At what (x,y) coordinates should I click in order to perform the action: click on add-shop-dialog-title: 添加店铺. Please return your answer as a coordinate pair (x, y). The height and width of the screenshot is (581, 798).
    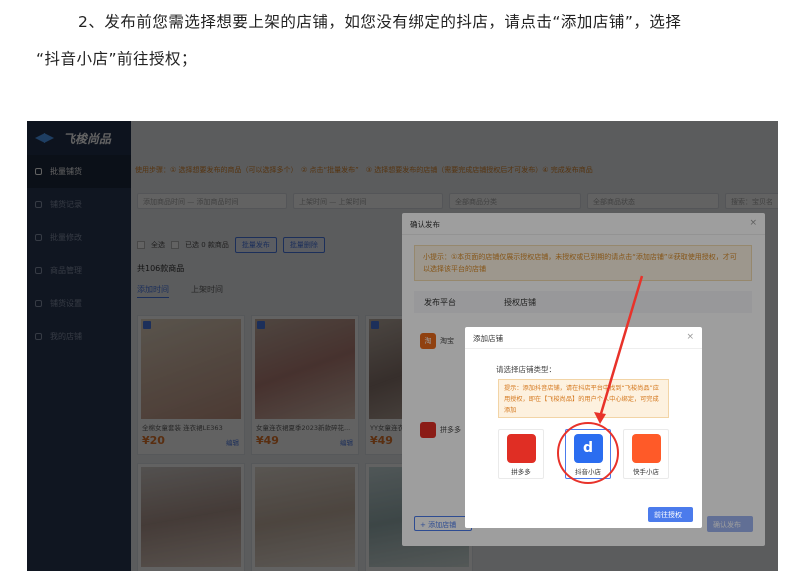
    Looking at the image, I should click on (583, 338).